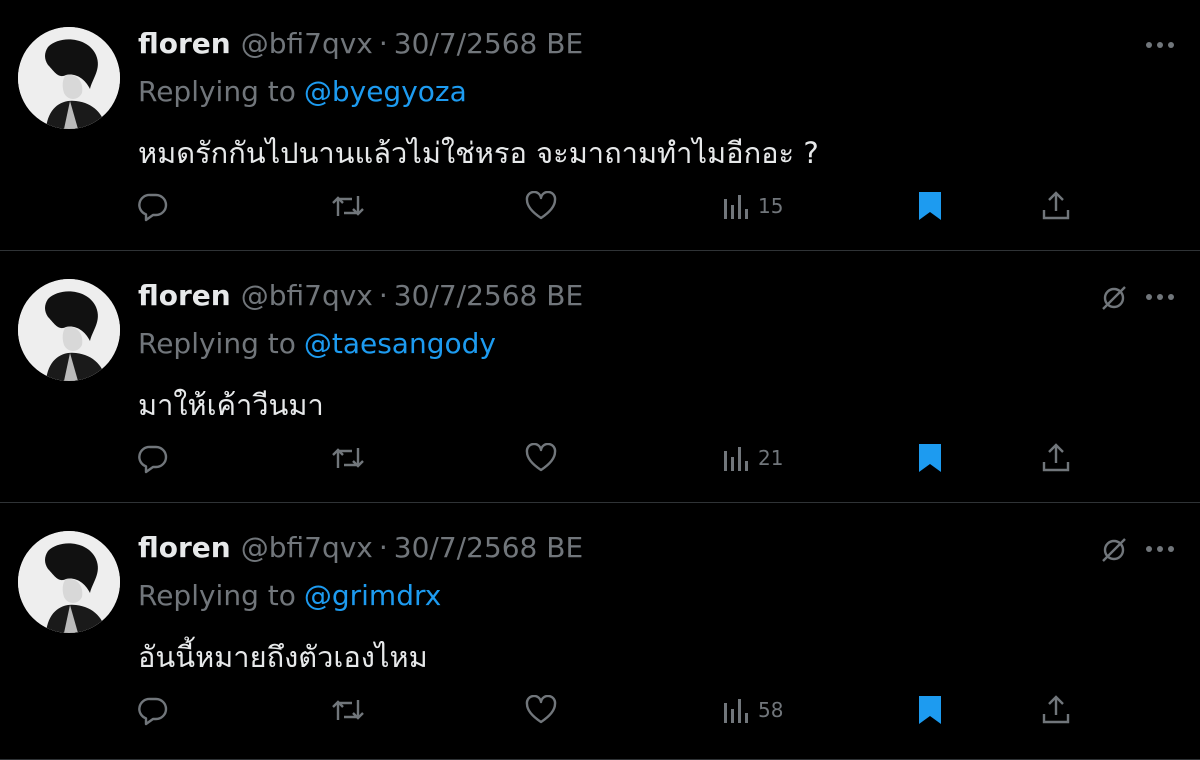  What do you see at coordinates (752, 710) in the screenshot?
I see `views-button: 58` at bounding box center [752, 710].